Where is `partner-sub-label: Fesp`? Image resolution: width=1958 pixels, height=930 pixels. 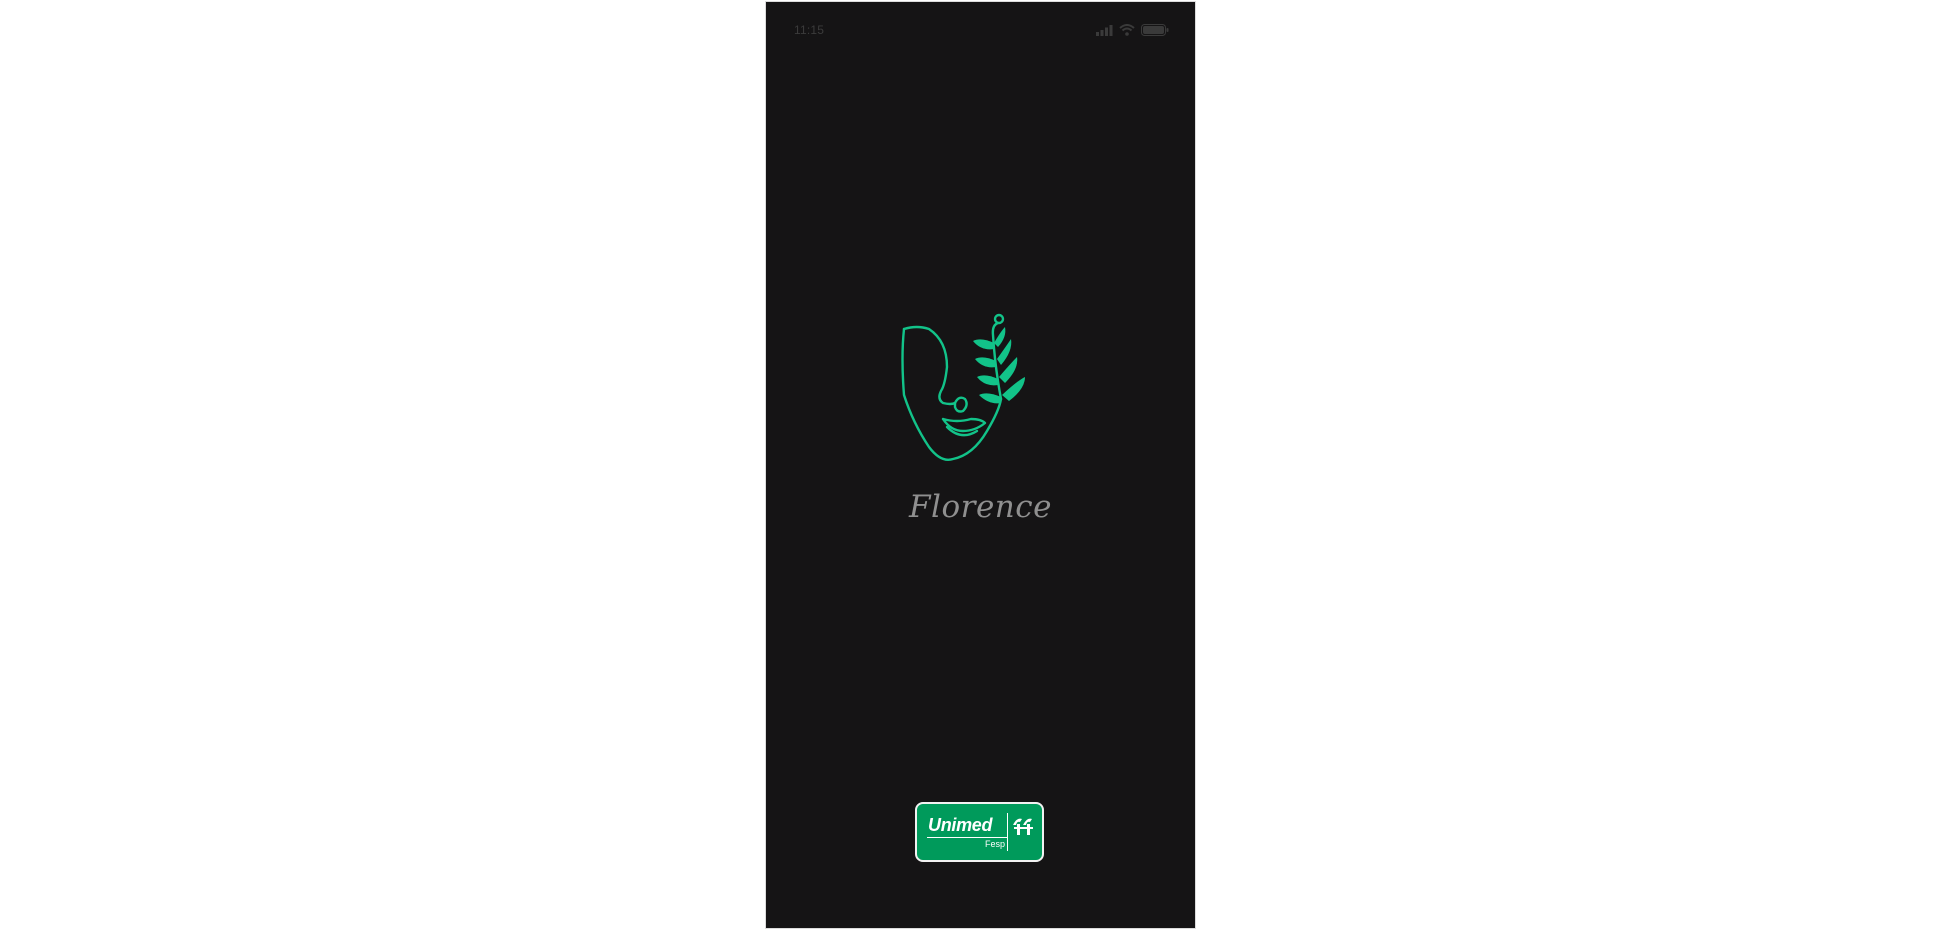
partner-sub-label: Fesp is located at coordinates (995, 844).